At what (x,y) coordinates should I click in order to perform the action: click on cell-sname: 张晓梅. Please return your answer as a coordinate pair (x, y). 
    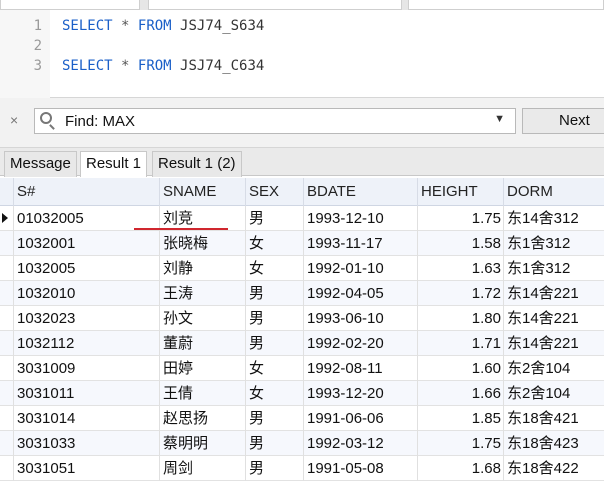
    Looking at the image, I should click on (203, 243).